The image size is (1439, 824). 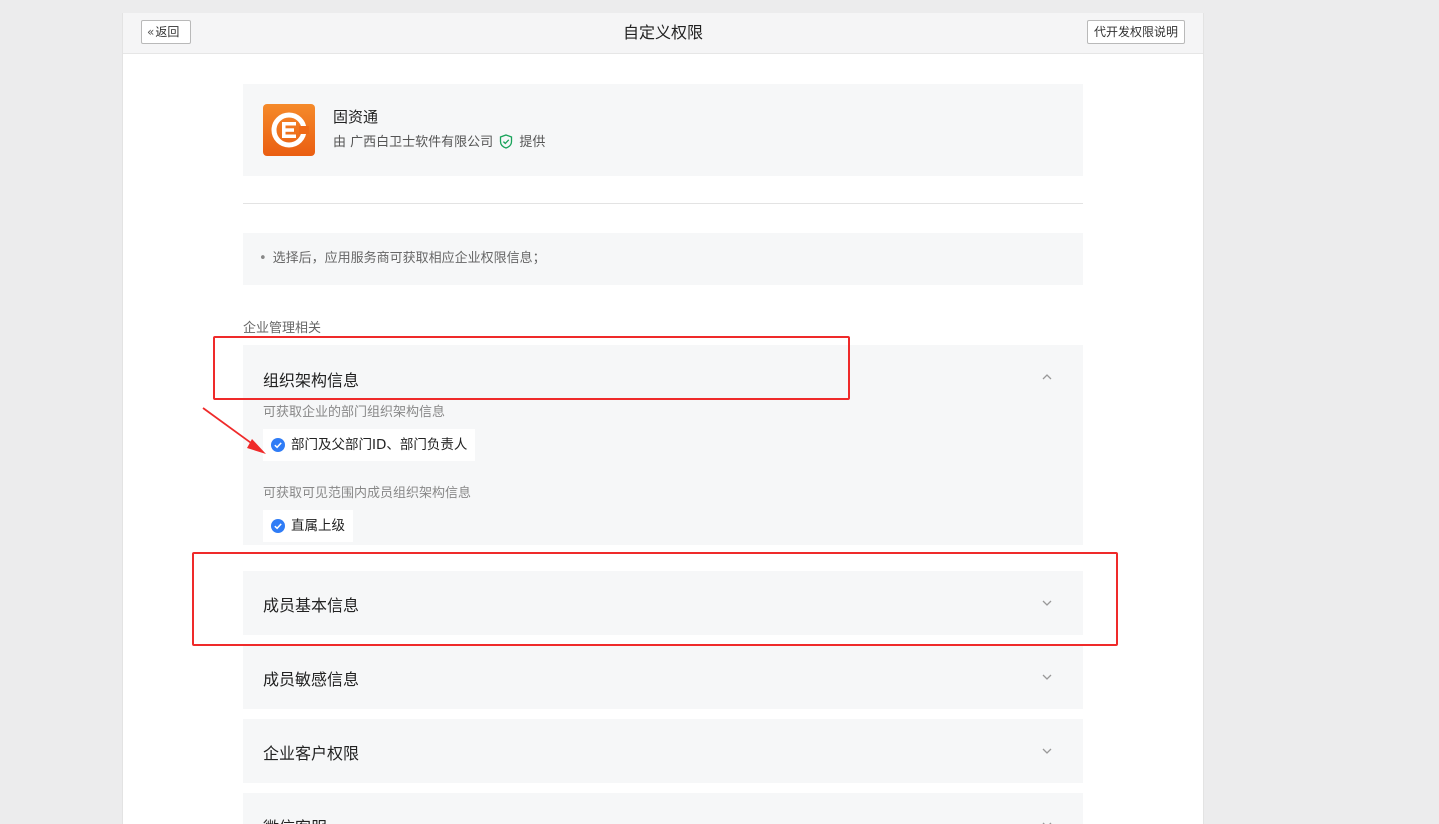 I want to click on page-title: 自定义权限, so click(x=662, y=32).